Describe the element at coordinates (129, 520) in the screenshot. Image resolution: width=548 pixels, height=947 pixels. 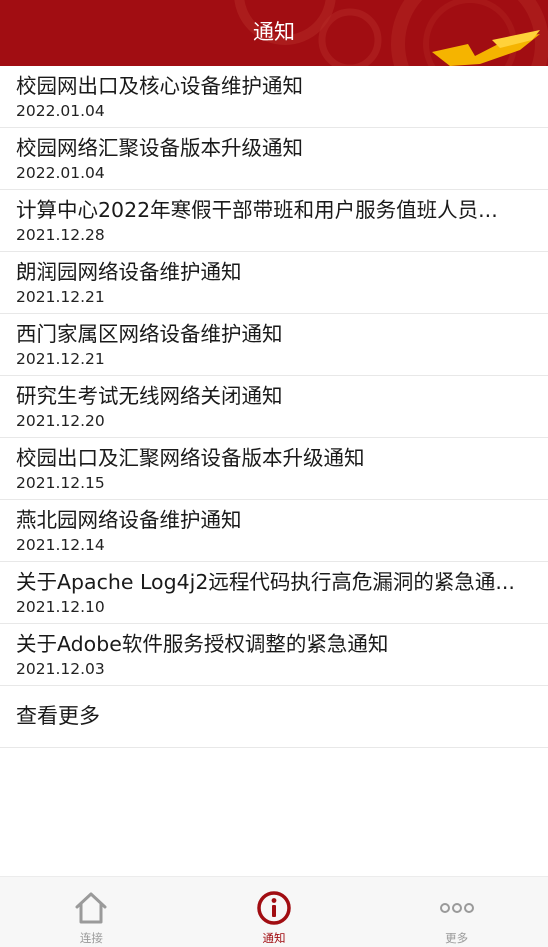
I see `notice-title: 燕北园网络设备维护通知` at that location.